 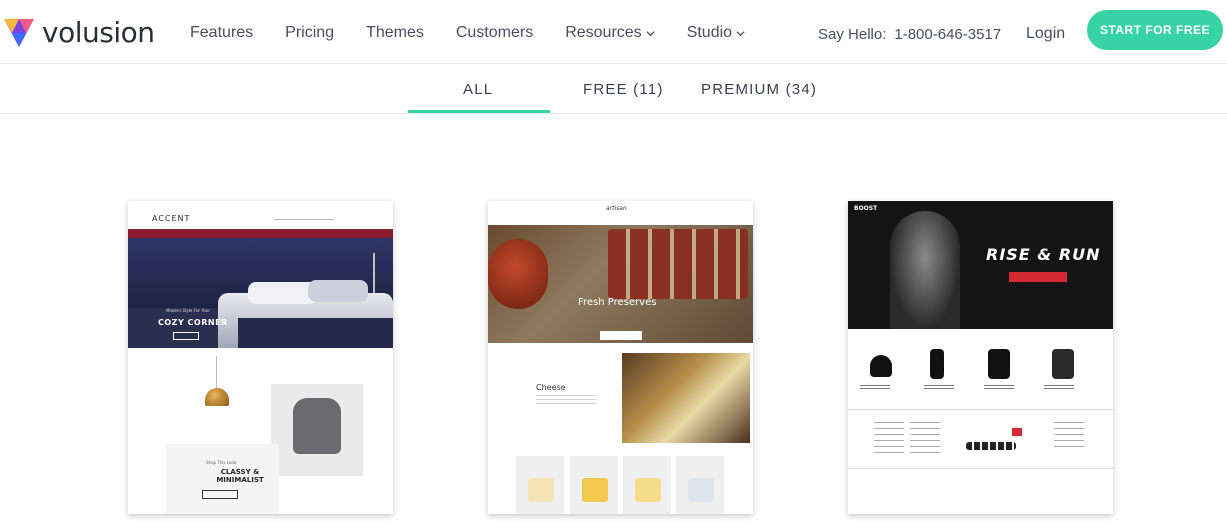 What do you see at coordinates (1069, 437) in the screenshot?
I see `footer-contact` at bounding box center [1069, 437].